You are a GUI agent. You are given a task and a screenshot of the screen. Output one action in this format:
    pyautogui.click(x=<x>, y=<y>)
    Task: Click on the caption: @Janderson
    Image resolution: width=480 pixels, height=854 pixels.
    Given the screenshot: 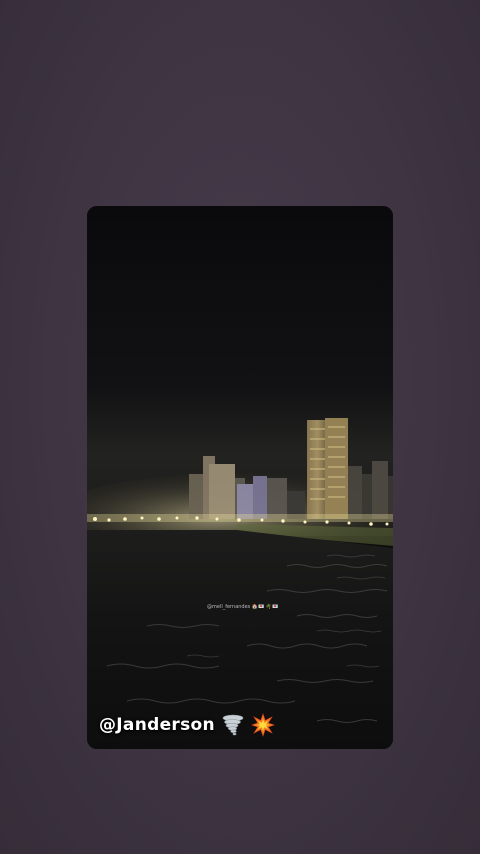 What is the action you would take?
    pyautogui.click(x=187, y=725)
    